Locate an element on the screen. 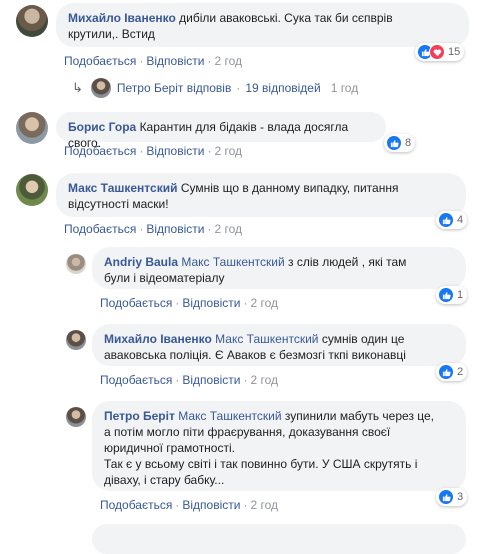 The width and height of the screenshot is (499, 554). reply-author: Петро Беріт is located at coordinates (139, 416).